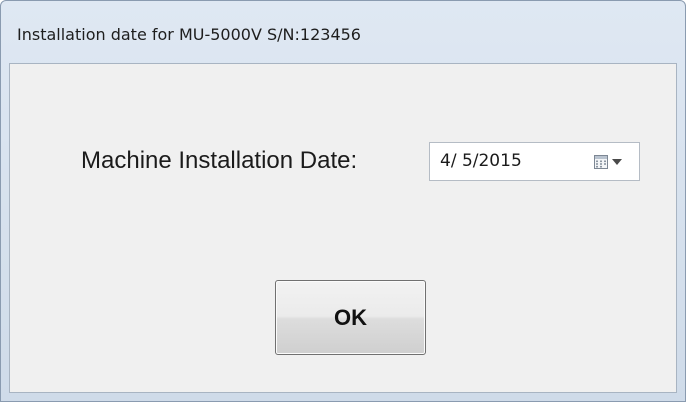 The image size is (688, 404). Describe the element at coordinates (481, 161) in the screenshot. I see `installation-date-value: 4/ 5/2015` at that location.